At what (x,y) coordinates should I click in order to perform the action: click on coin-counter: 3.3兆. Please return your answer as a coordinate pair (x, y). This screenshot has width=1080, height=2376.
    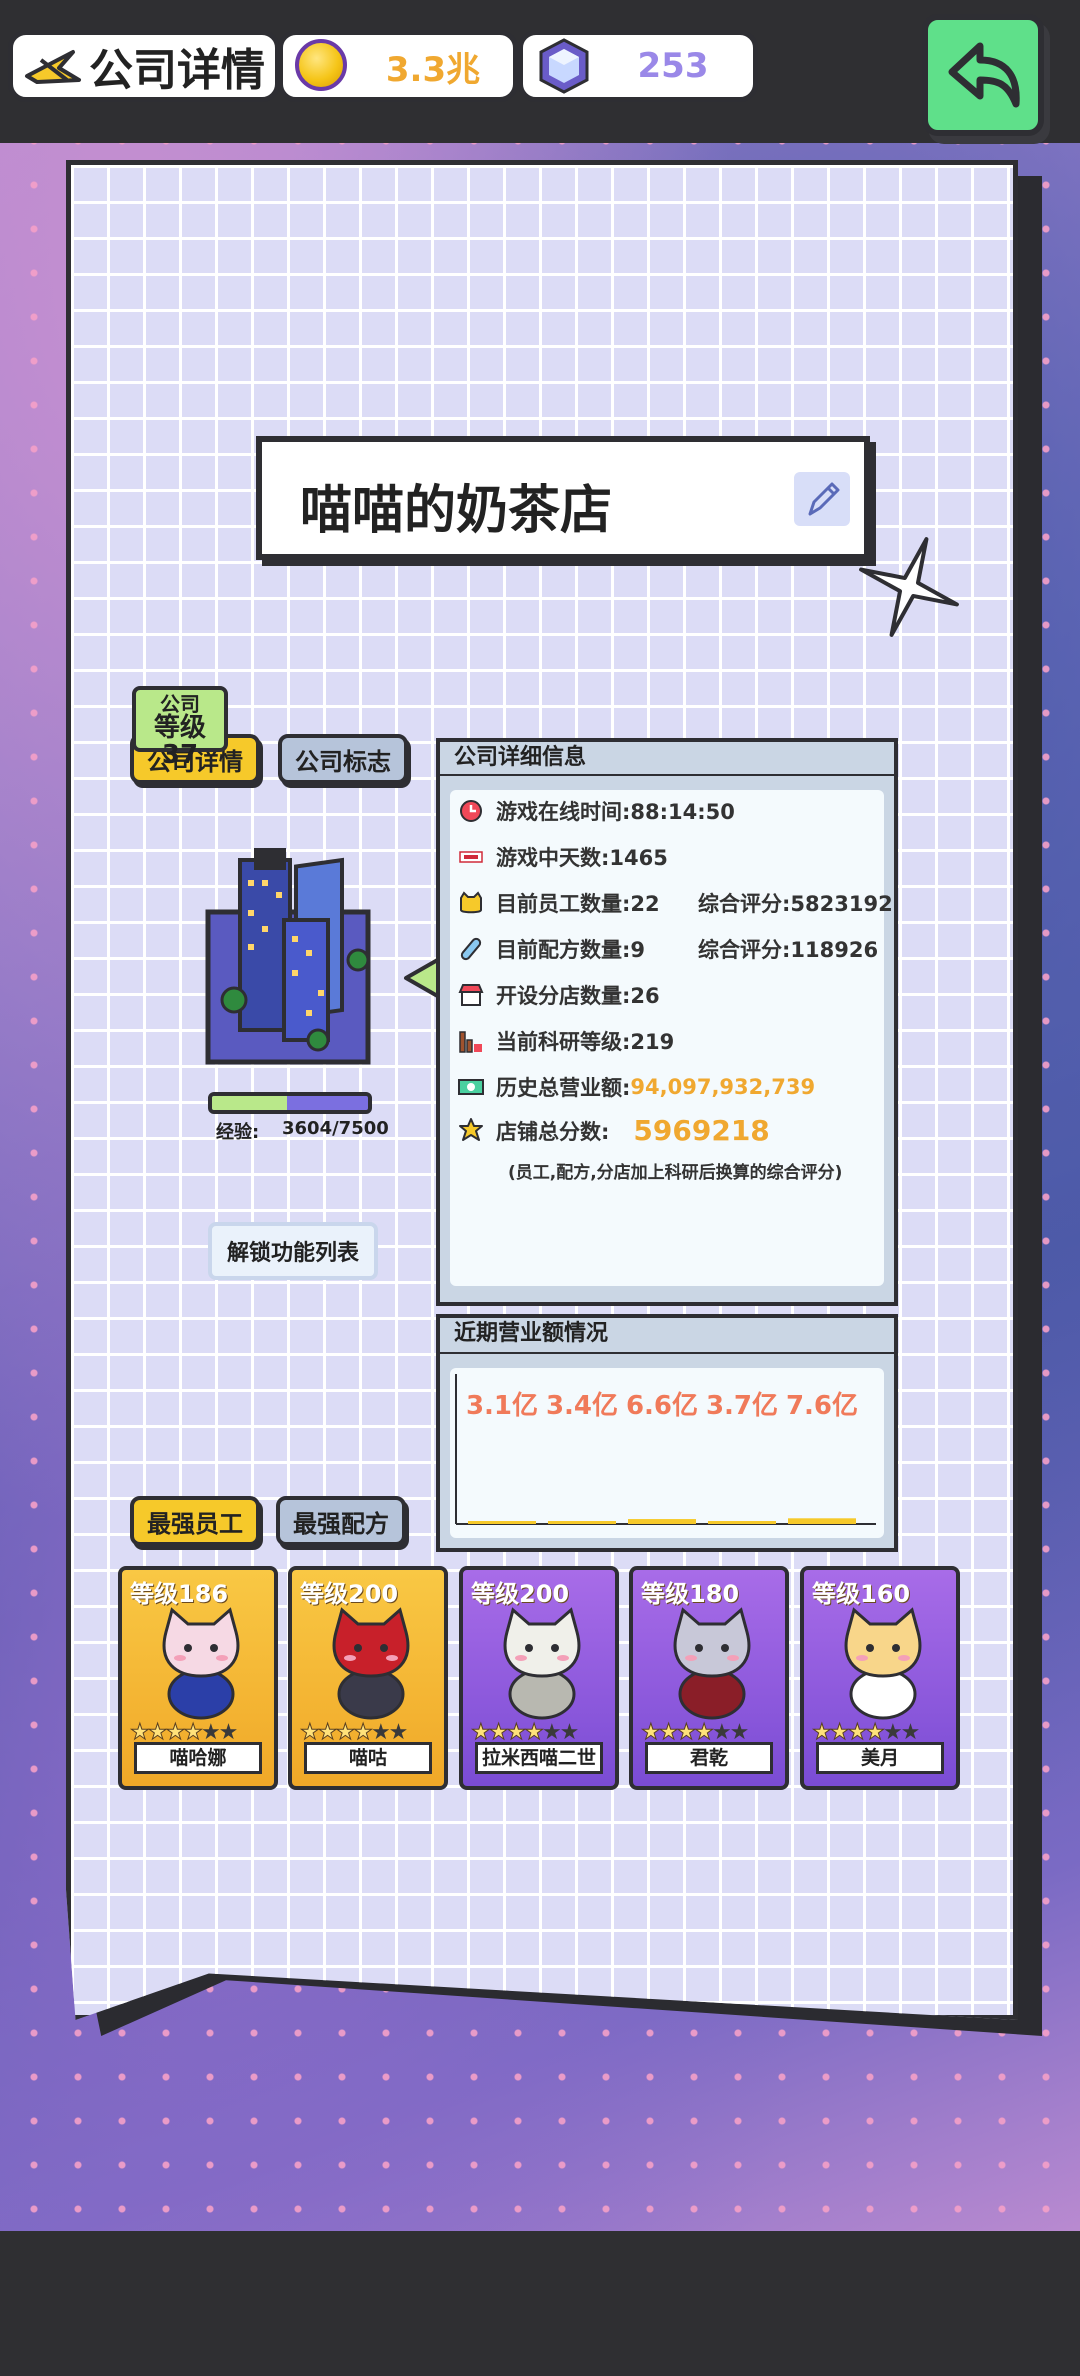
    Looking at the image, I should click on (398, 66).